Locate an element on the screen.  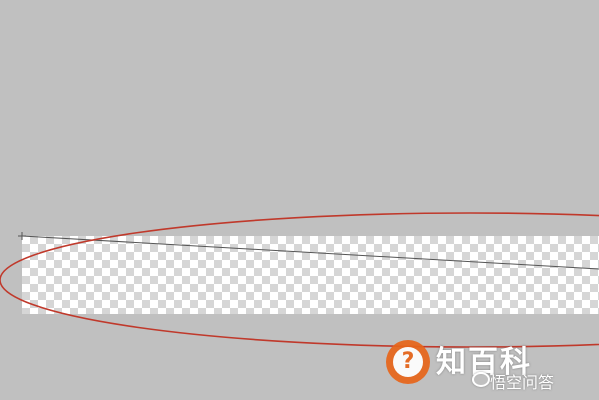
question-mark-icon: ? is located at coordinates (408, 361).